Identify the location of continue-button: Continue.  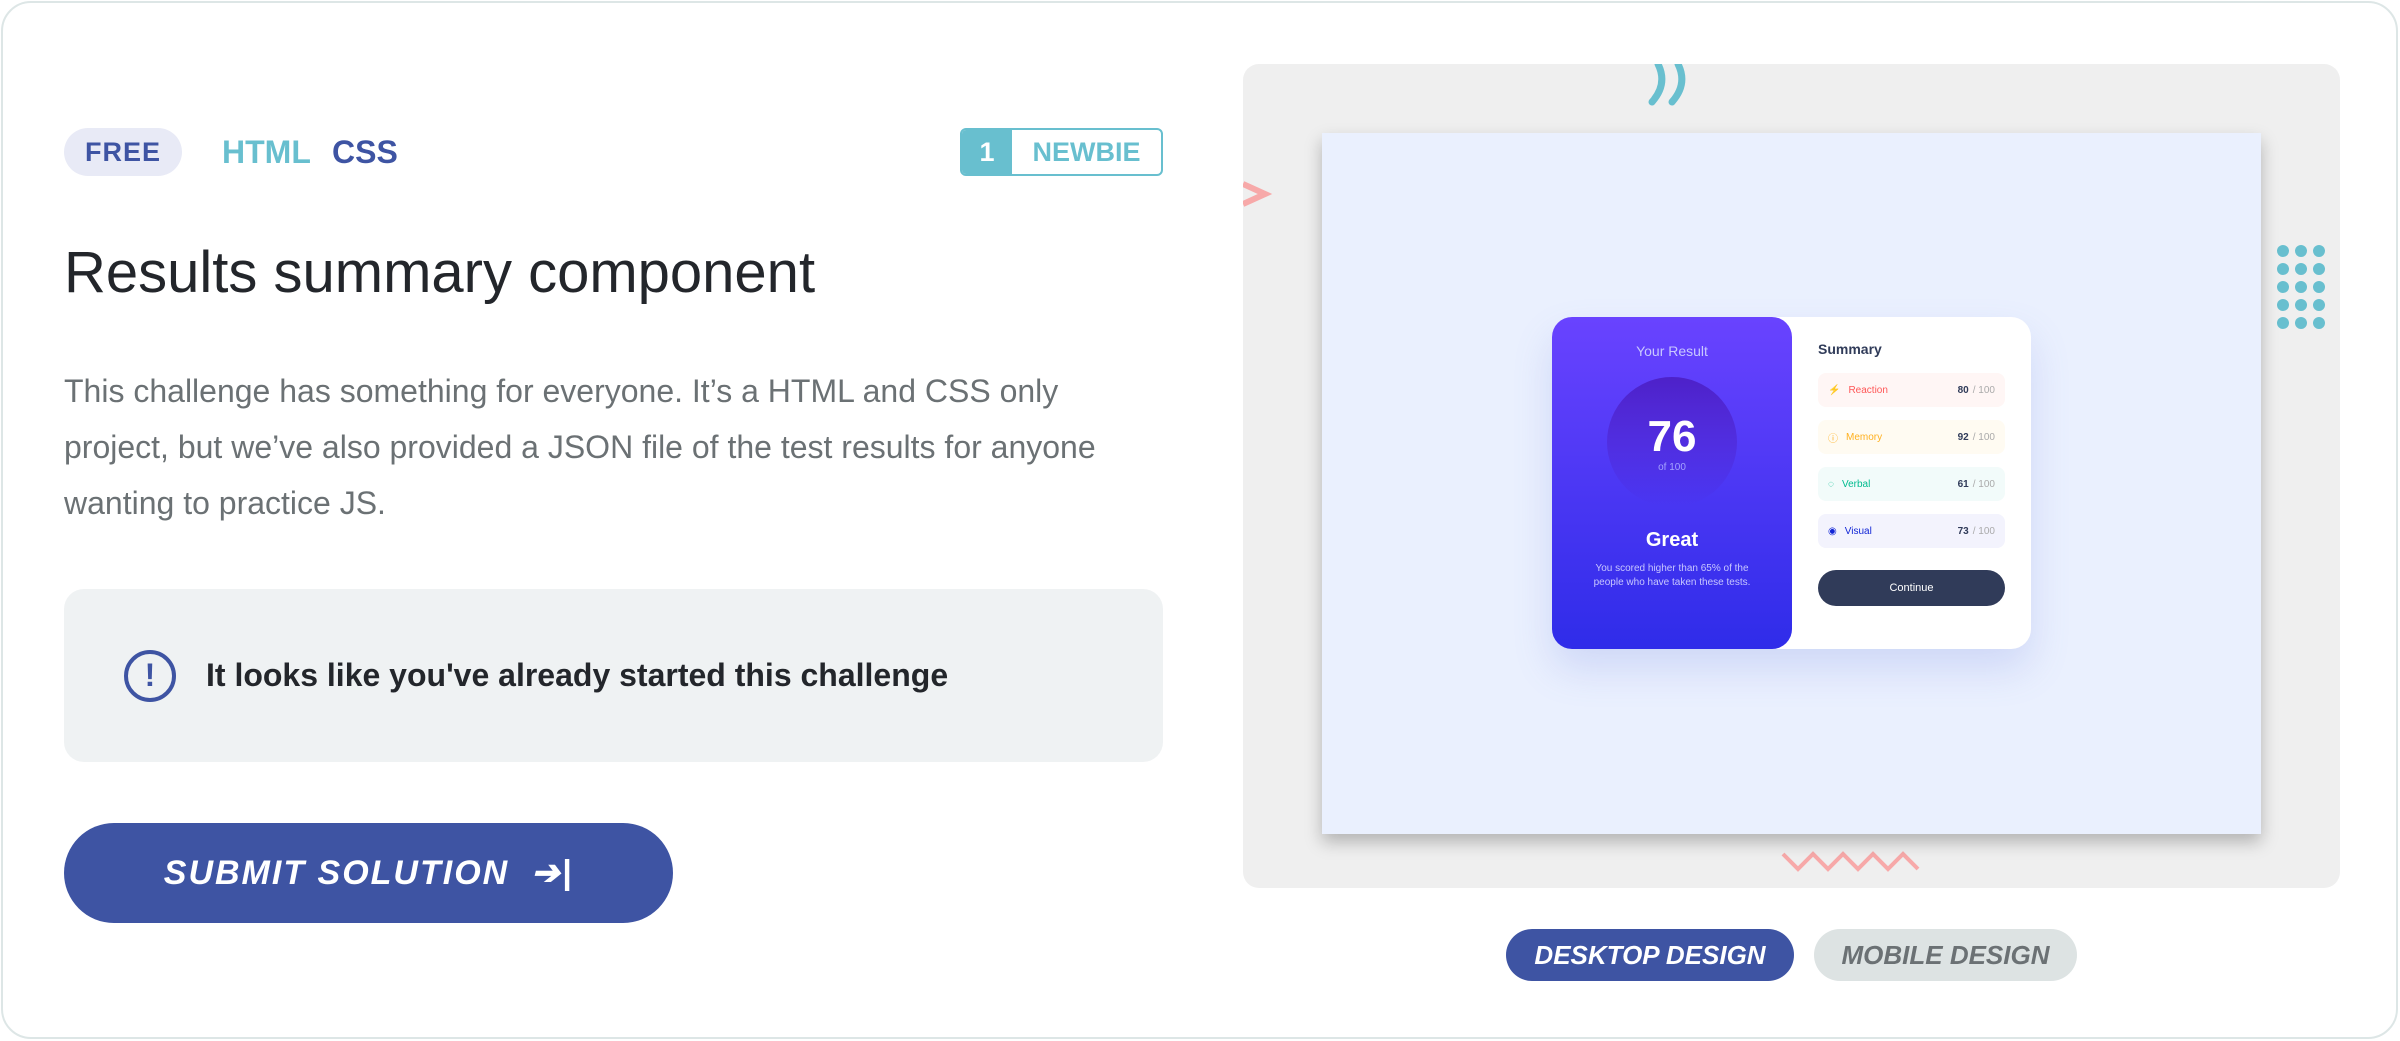
(1911, 588).